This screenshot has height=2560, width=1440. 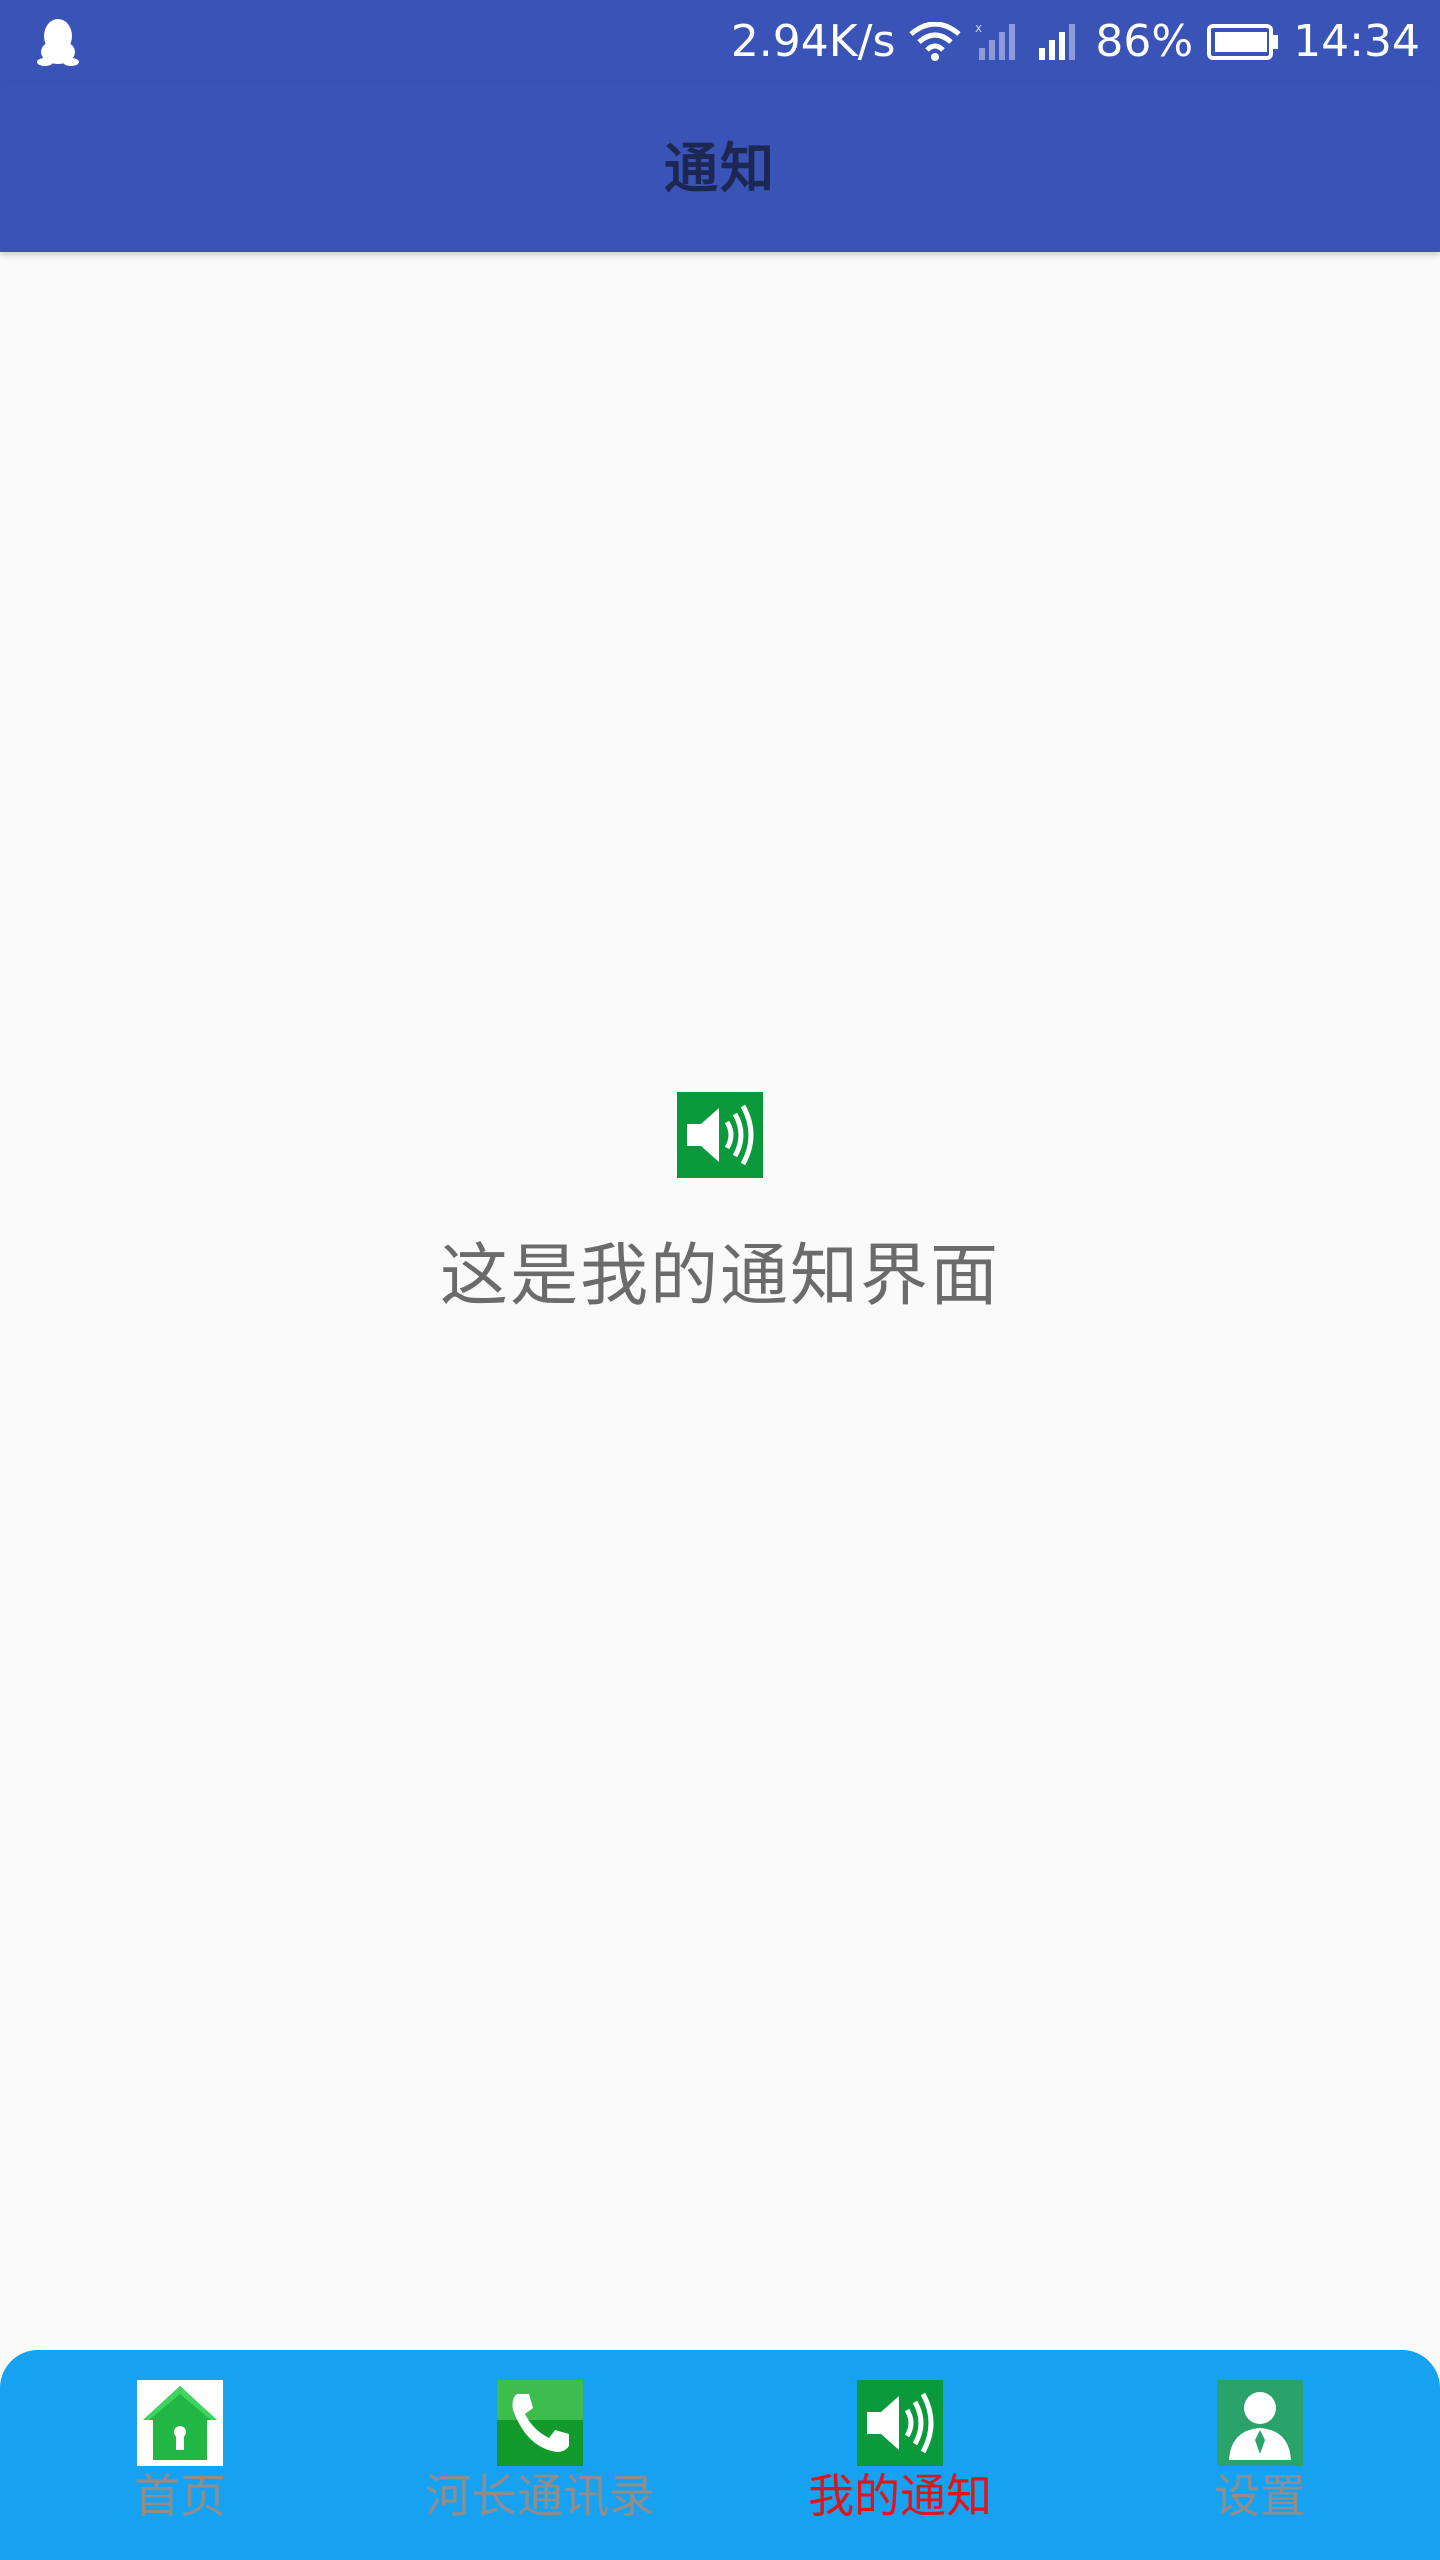 What do you see at coordinates (1356, 41) in the screenshot?
I see `clock: 14:34` at bounding box center [1356, 41].